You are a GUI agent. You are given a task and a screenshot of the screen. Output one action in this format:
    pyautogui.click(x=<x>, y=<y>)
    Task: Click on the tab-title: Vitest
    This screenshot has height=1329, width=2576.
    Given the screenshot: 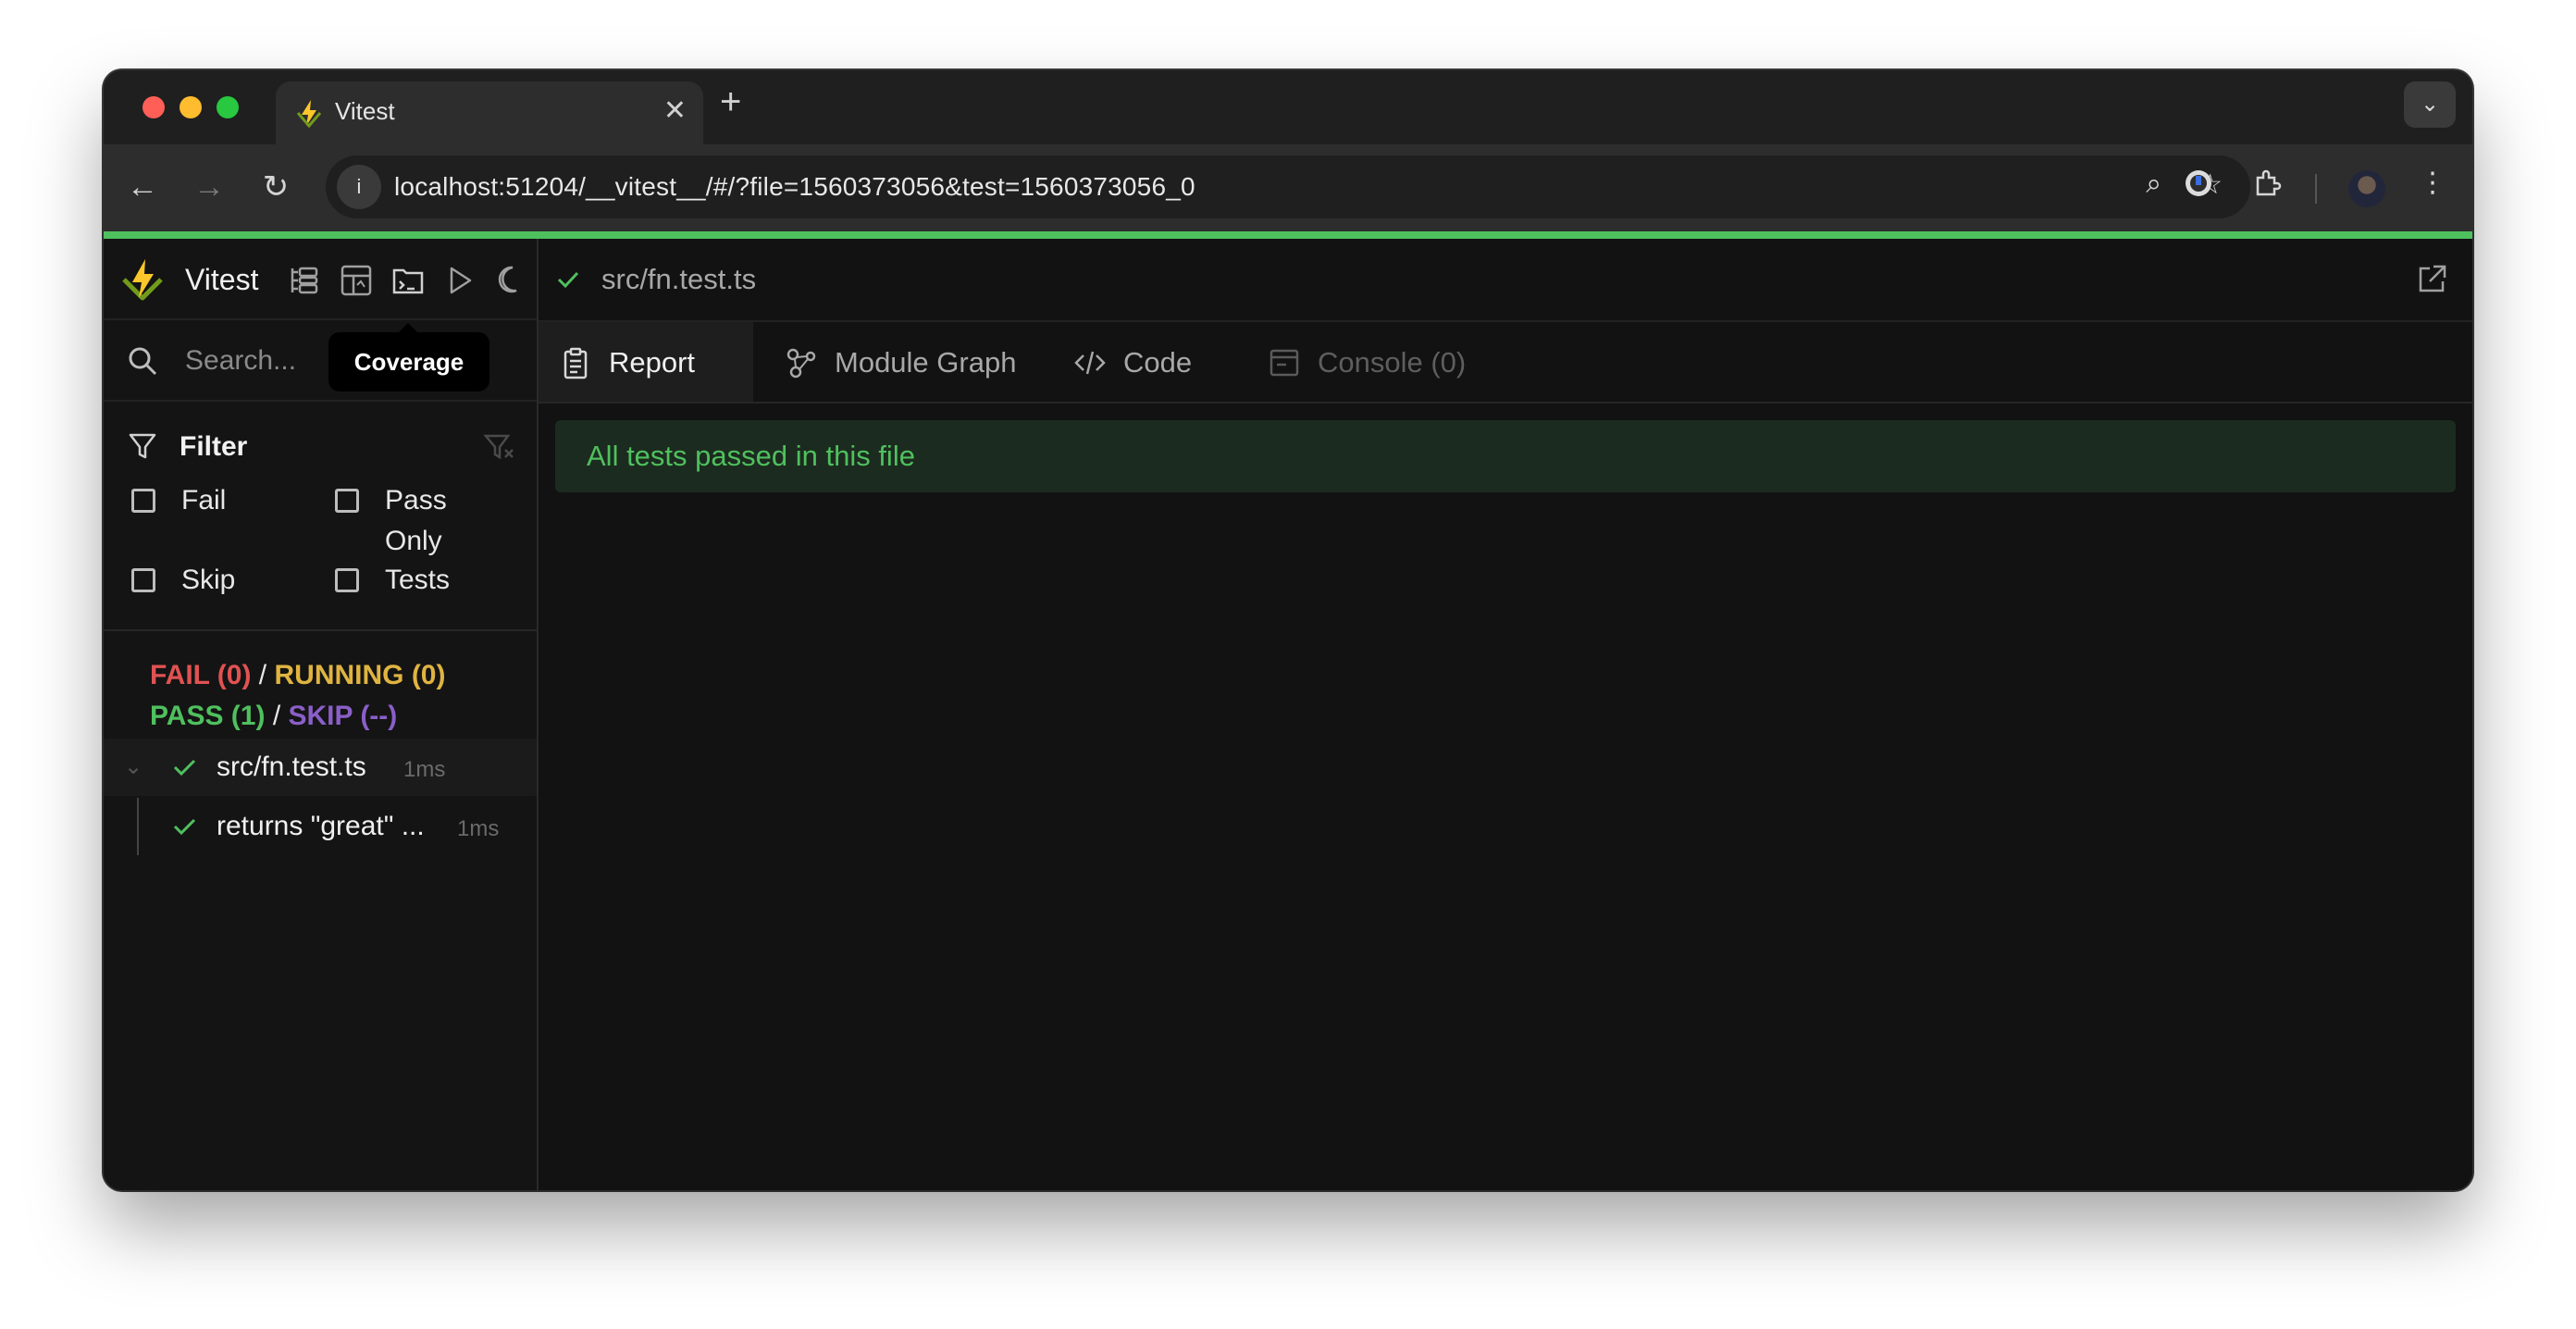 What is the action you would take?
    pyautogui.click(x=365, y=111)
    